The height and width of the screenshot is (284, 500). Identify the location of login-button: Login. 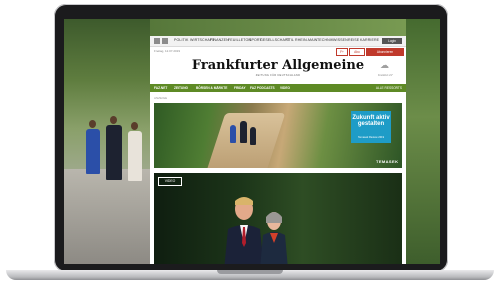
(392, 41).